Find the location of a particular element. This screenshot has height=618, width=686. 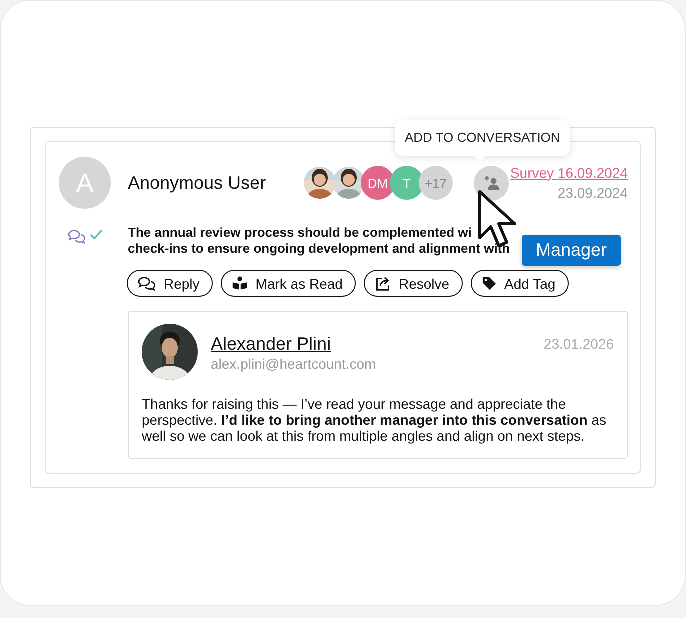

participant-count: +17 is located at coordinates (436, 183).